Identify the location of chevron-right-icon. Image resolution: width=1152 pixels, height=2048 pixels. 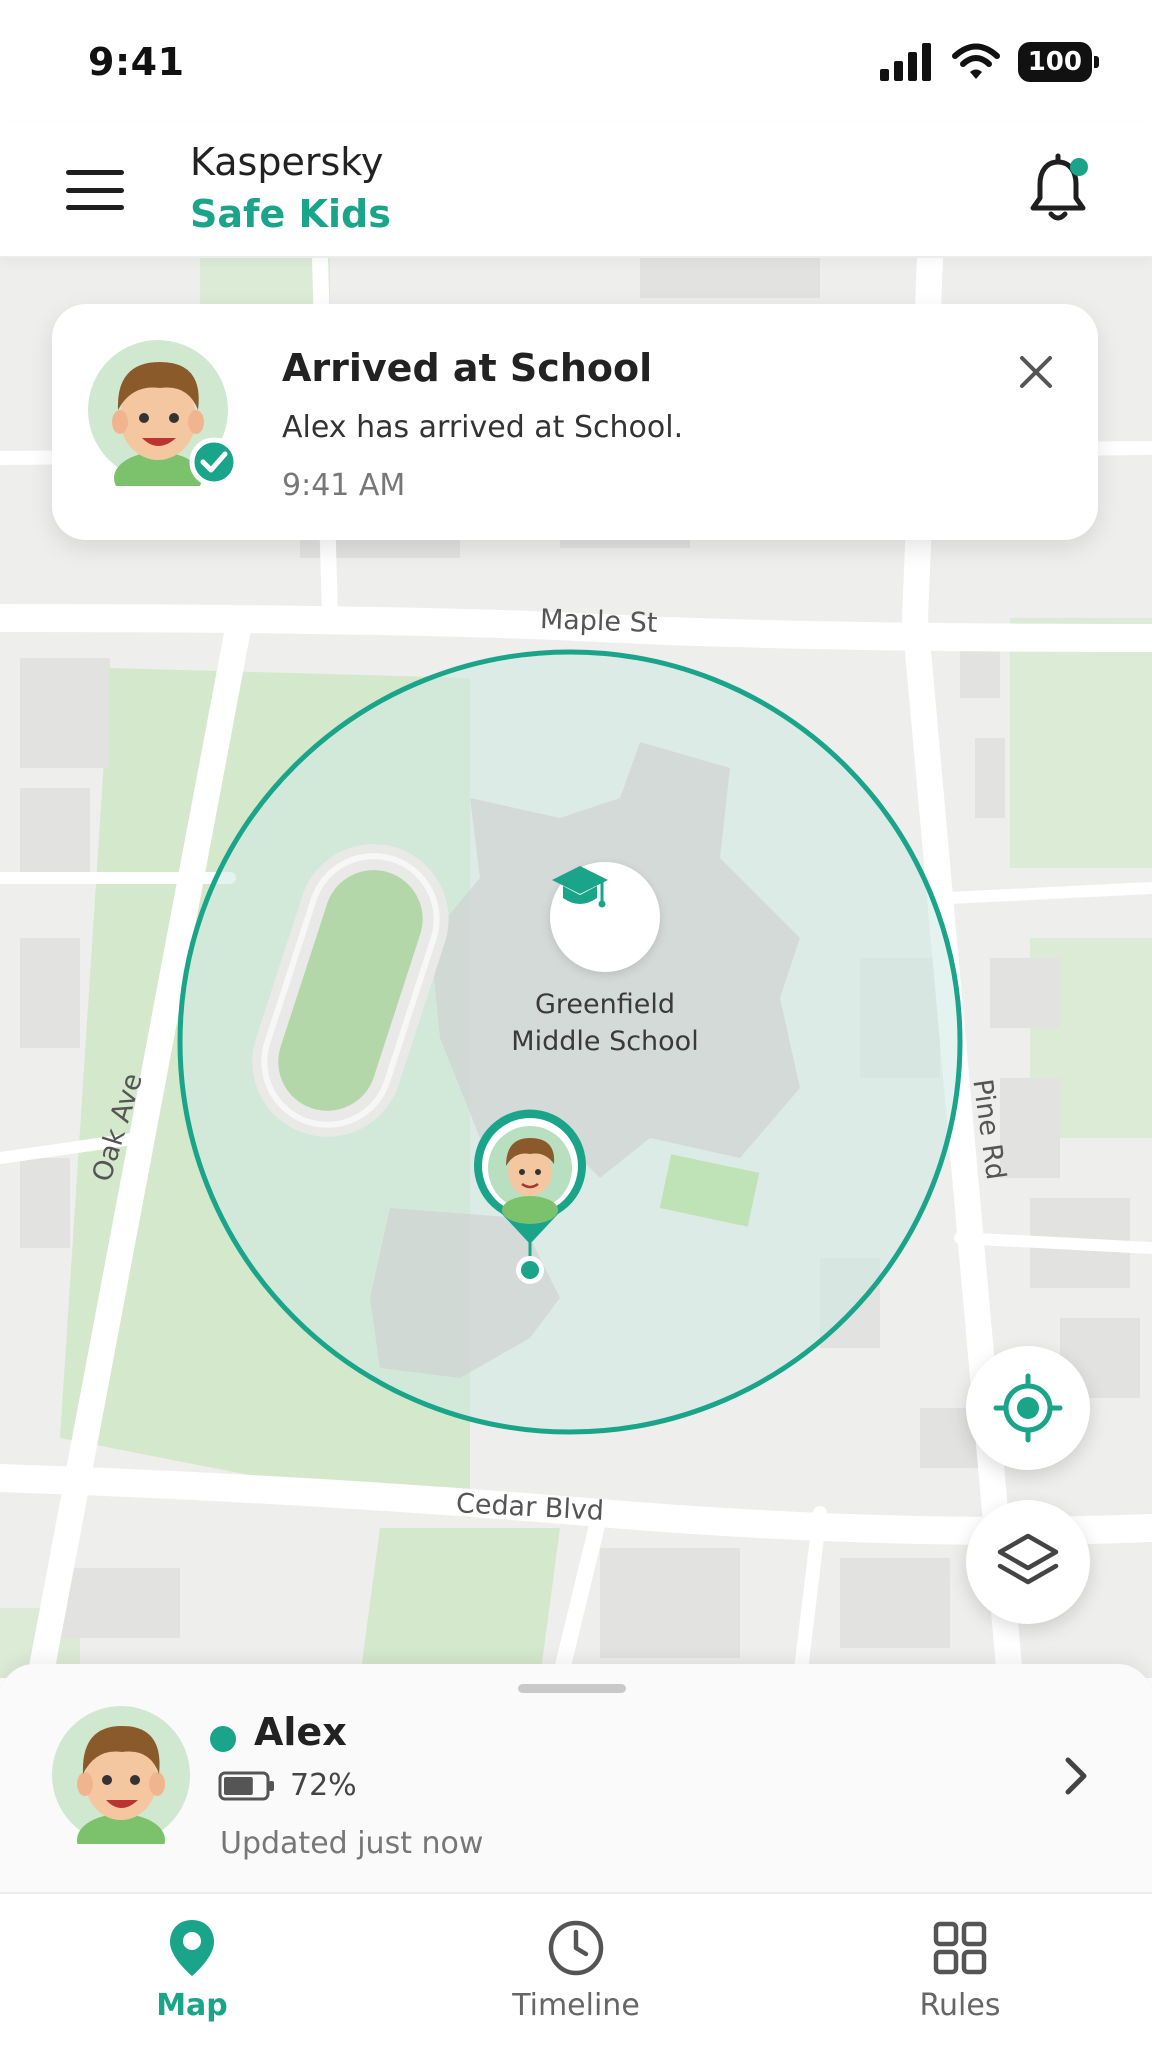
(1076, 1776).